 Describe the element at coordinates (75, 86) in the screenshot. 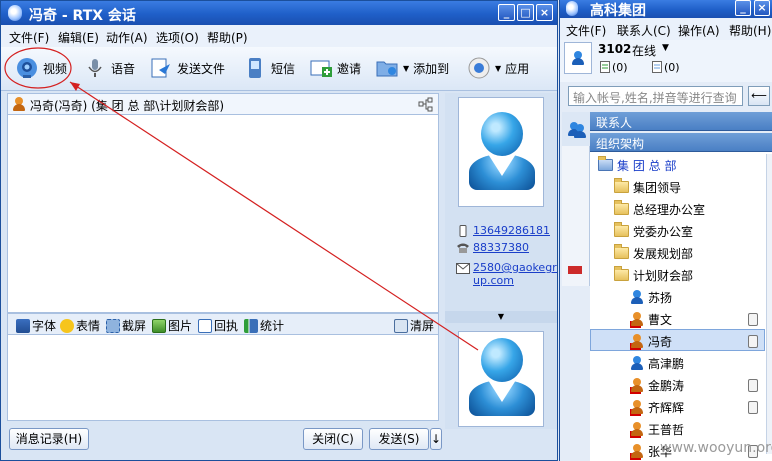

I see `annotation-arrowhead` at that location.